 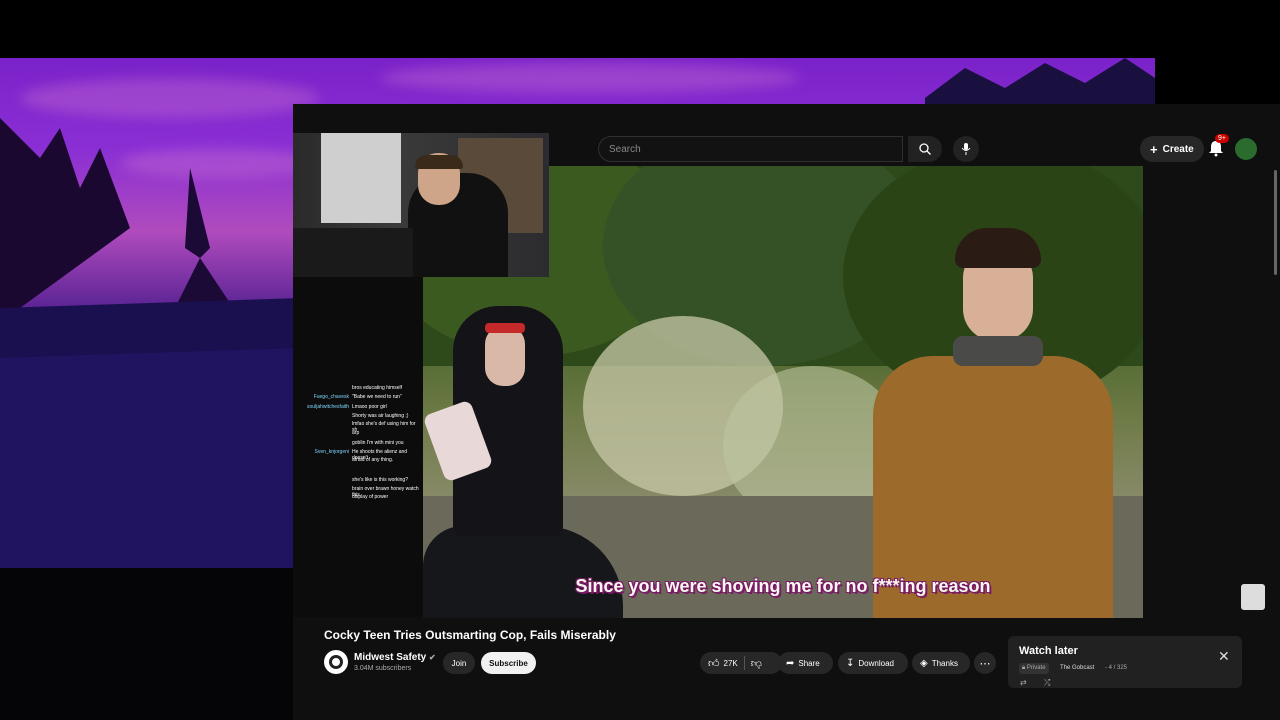 I want to click on share-label: Share, so click(x=809, y=663).